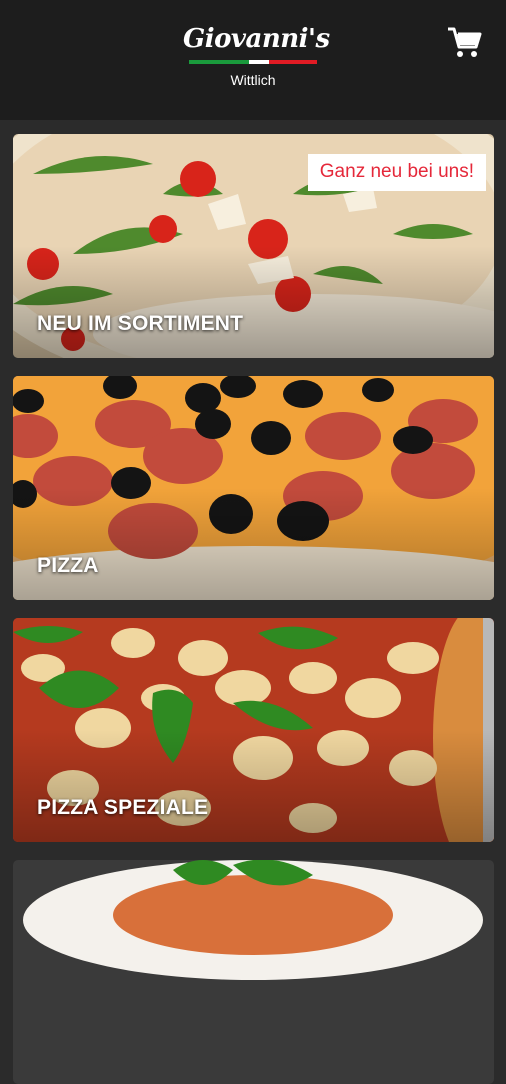  I want to click on app-header: Giovanni's Wittlich, so click(253, 60).